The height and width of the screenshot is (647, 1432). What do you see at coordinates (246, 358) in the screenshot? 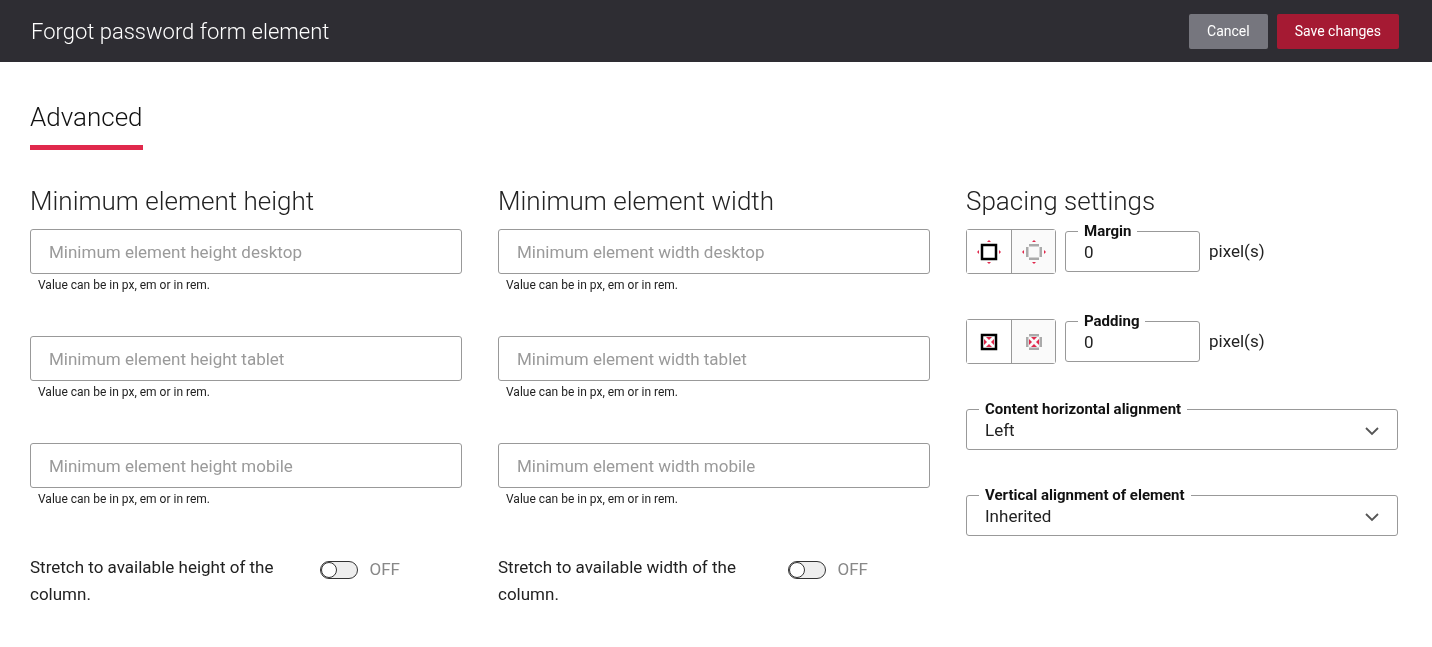
I see `input-field: Minimum element height tablet` at bounding box center [246, 358].